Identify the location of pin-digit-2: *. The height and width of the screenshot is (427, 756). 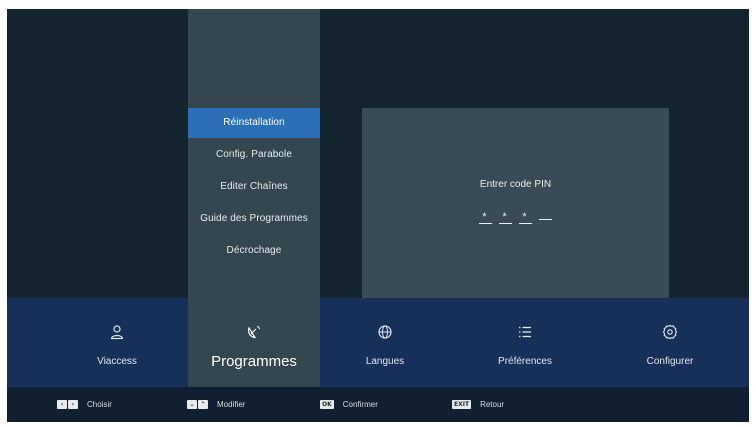
(505, 218).